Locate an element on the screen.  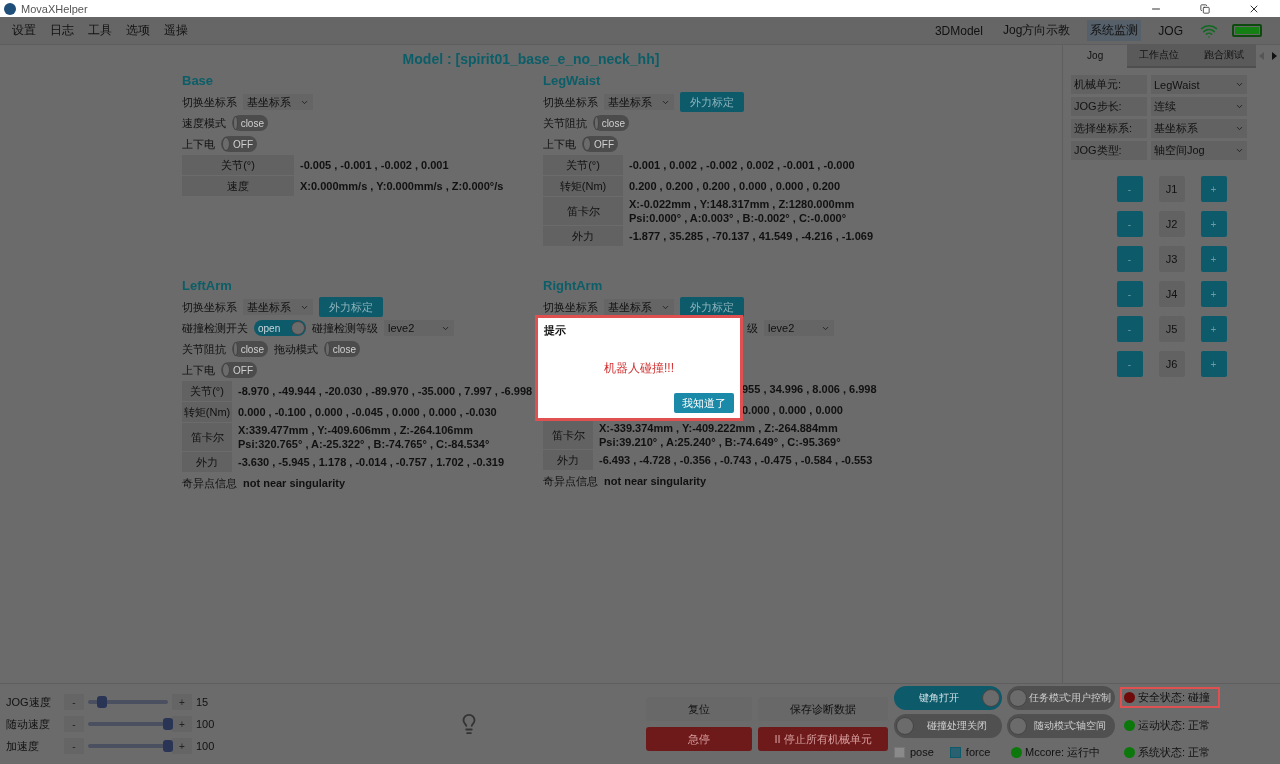
tab: 工作点位 is located at coordinates (1159, 56).